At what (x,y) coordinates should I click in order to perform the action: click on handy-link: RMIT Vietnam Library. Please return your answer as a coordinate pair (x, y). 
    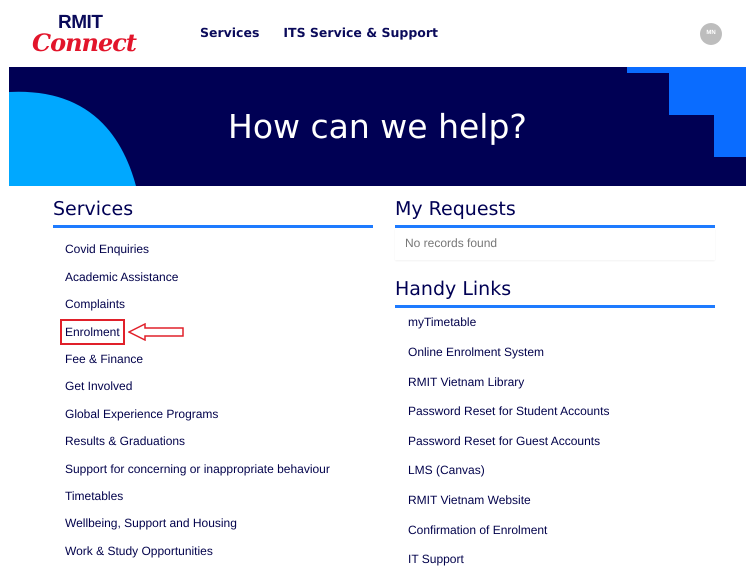
    Looking at the image, I should click on (466, 381).